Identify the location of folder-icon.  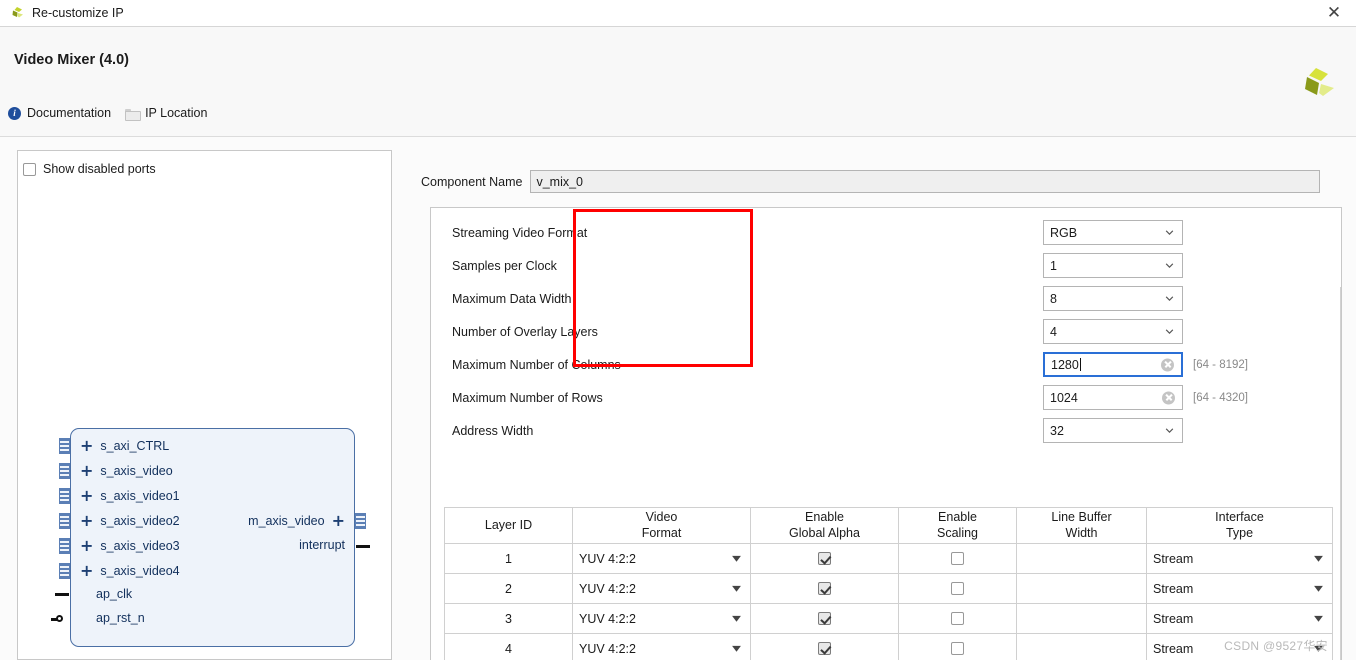
(133, 114).